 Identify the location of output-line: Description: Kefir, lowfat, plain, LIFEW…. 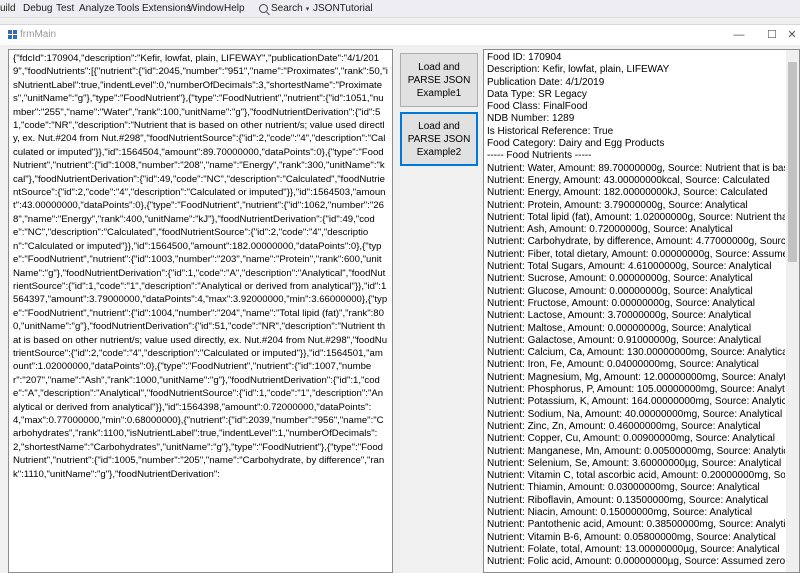
(636, 70).